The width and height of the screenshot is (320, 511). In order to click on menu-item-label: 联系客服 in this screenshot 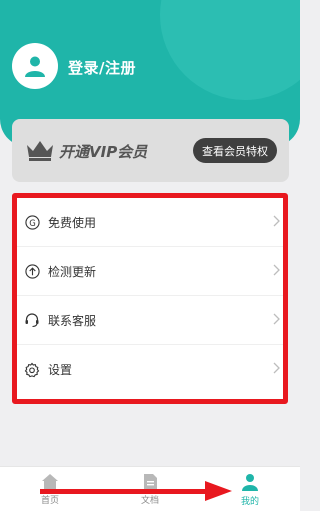, I will do `click(72, 320)`.